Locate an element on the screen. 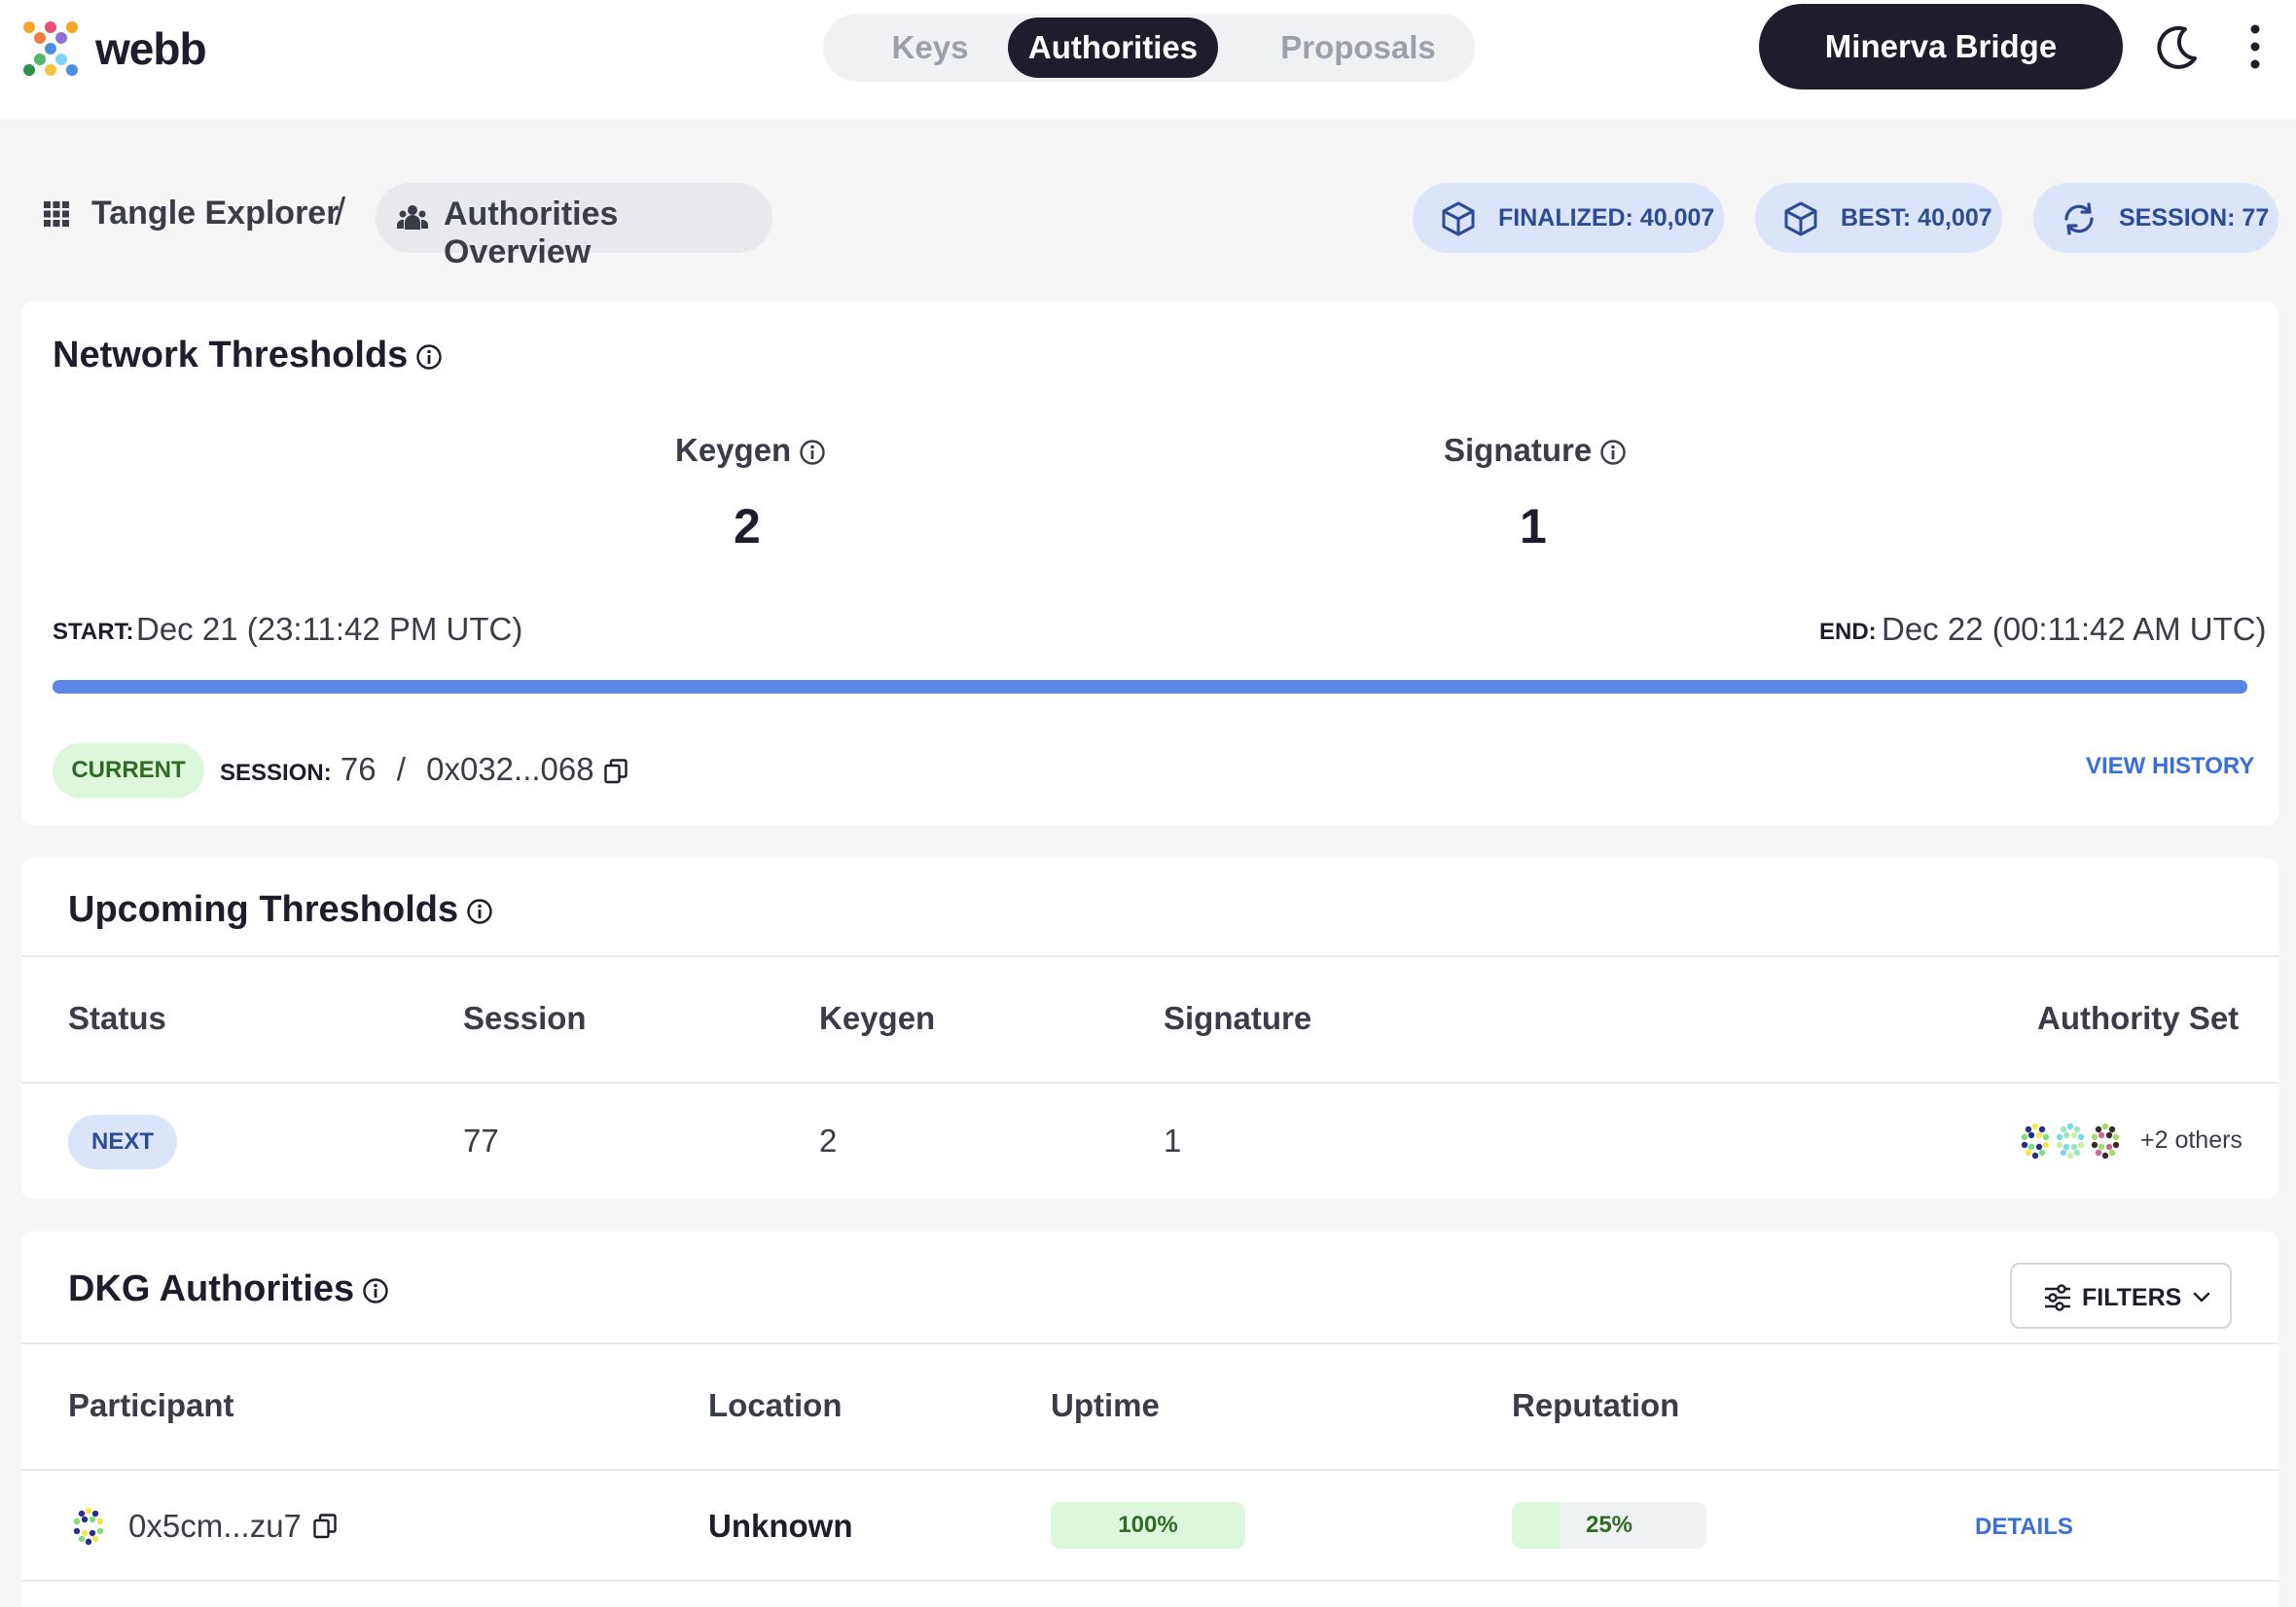 Image resolution: width=2296 pixels, height=1607 pixels. upcoming-thresholds-title: Upcoming Thresholds is located at coordinates (280, 910).